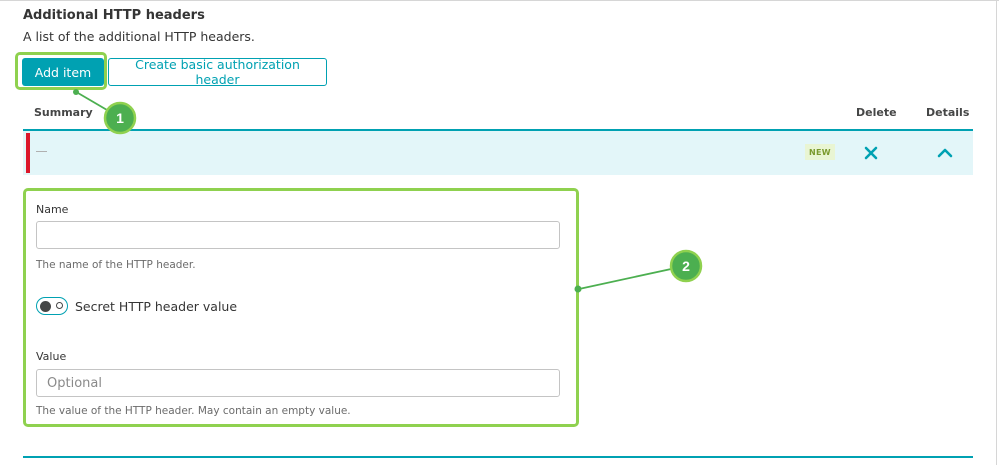 The height and width of the screenshot is (465, 999). What do you see at coordinates (499, 0) in the screenshot?
I see `top-divider` at bounding box center [499, 0].